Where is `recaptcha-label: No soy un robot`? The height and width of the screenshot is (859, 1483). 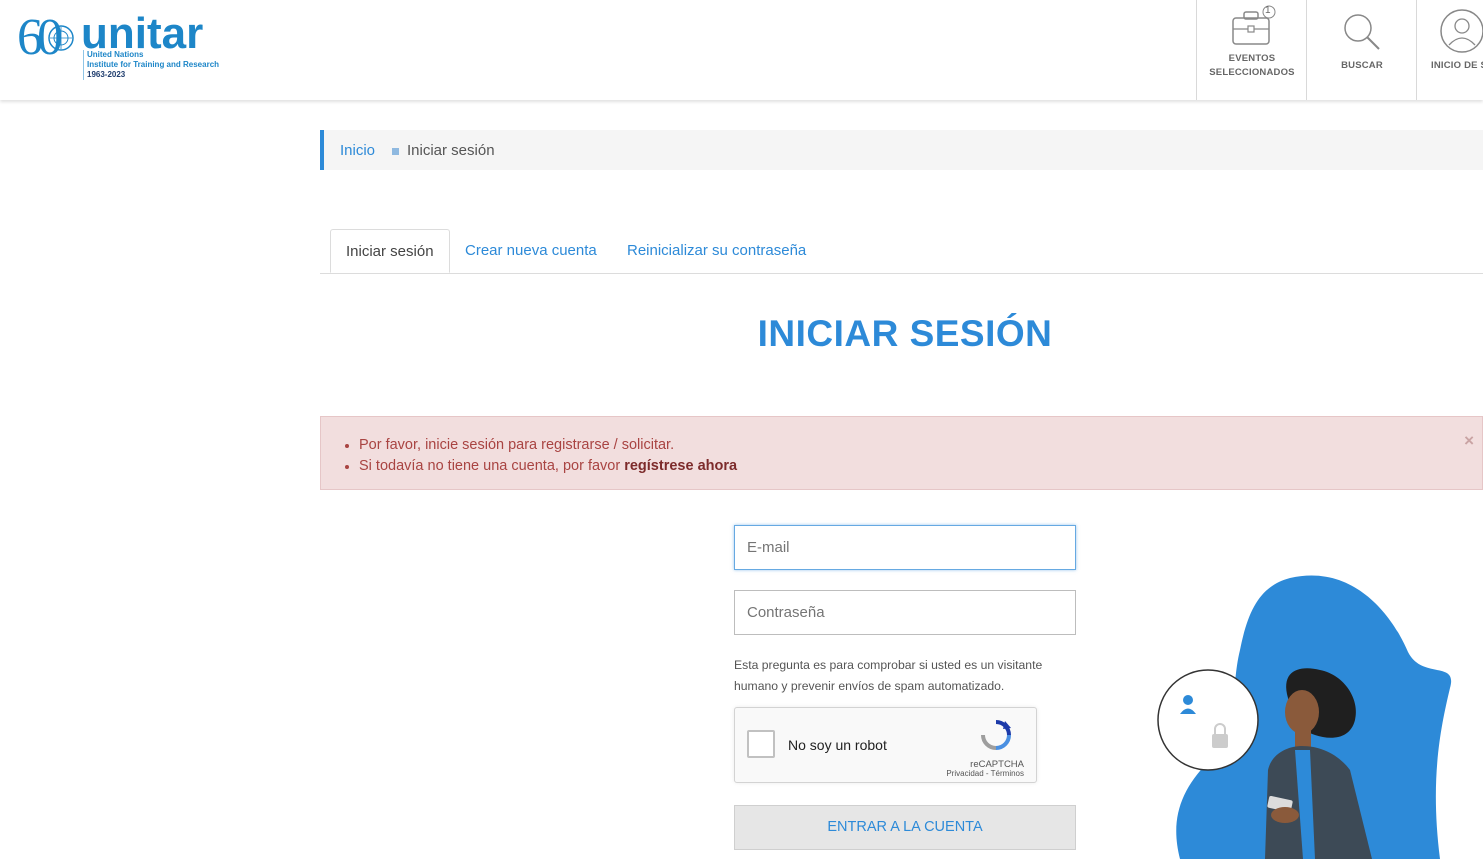 recaptcha-label: No soy un robot is located at coordinates (837, 745).